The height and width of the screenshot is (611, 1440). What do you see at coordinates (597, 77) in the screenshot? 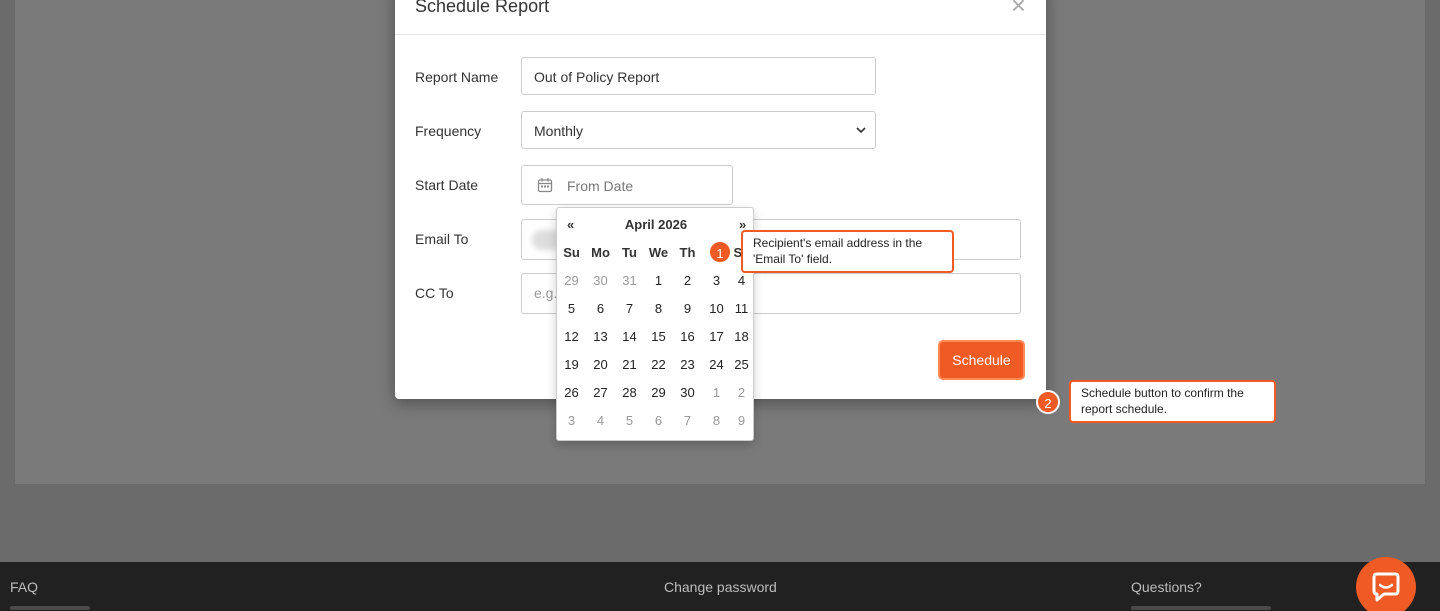
I see `report-name-value: Out of Policy Report` at bounding box center [597, 77].